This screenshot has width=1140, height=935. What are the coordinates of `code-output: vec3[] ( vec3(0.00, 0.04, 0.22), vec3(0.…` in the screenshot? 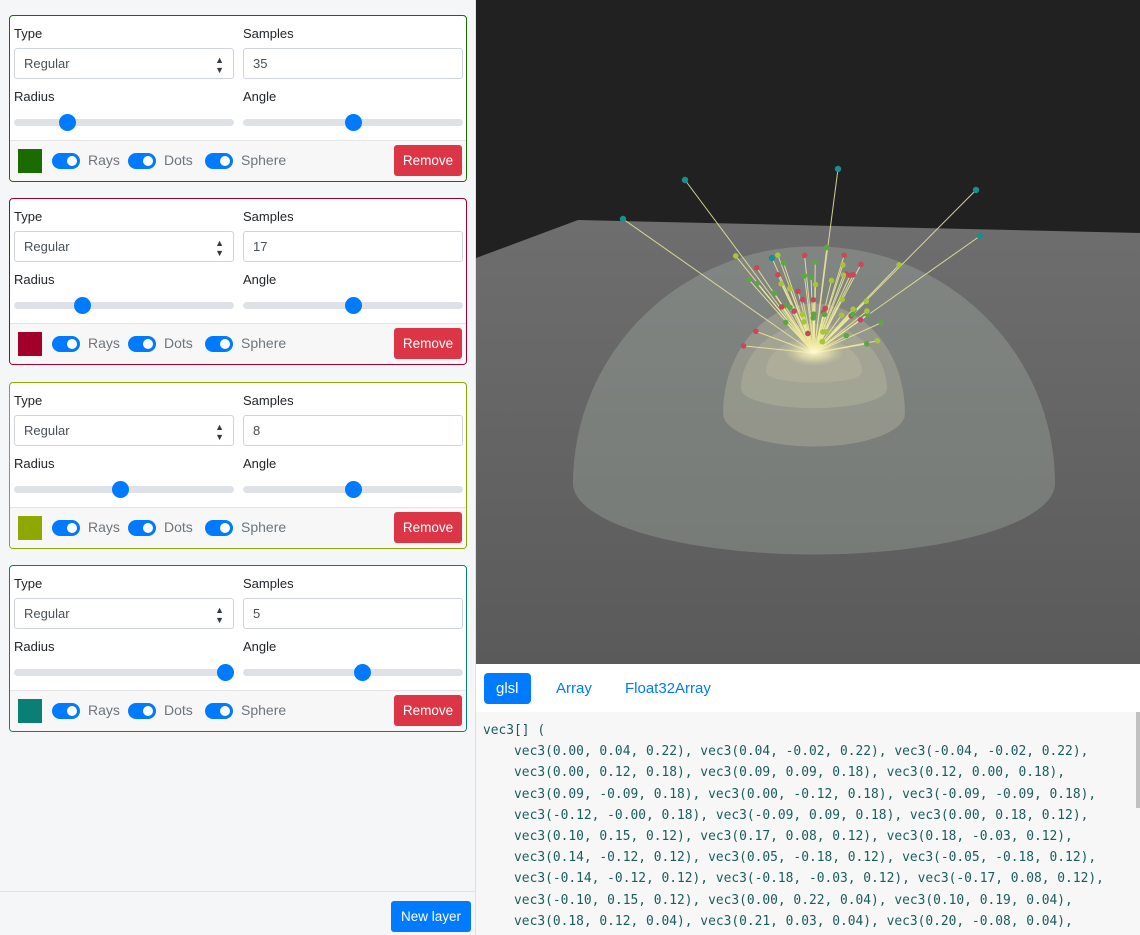 It's located at (808, 823).